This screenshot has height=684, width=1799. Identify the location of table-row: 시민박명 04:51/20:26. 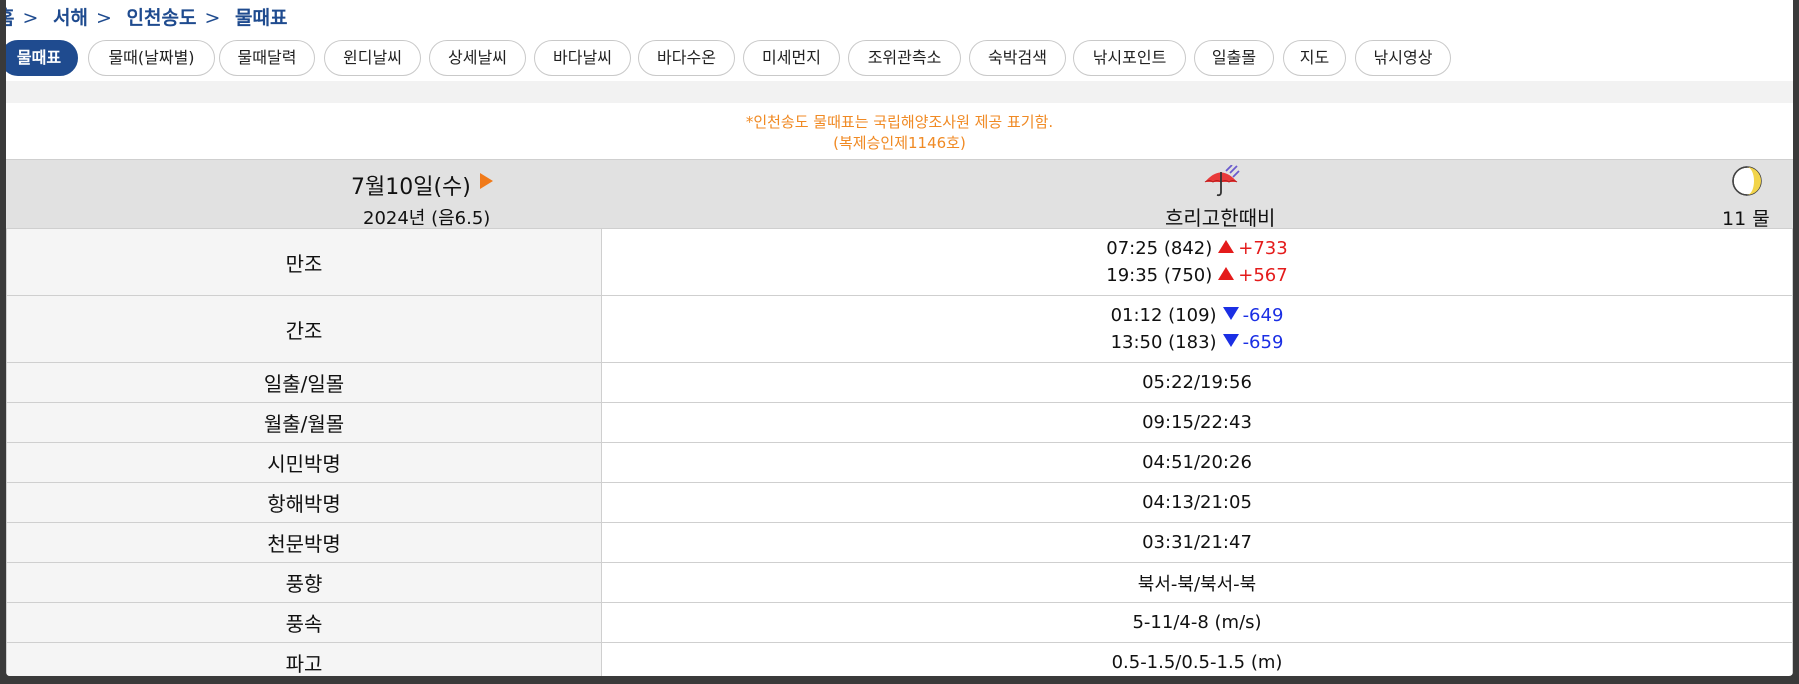
(899, 462).